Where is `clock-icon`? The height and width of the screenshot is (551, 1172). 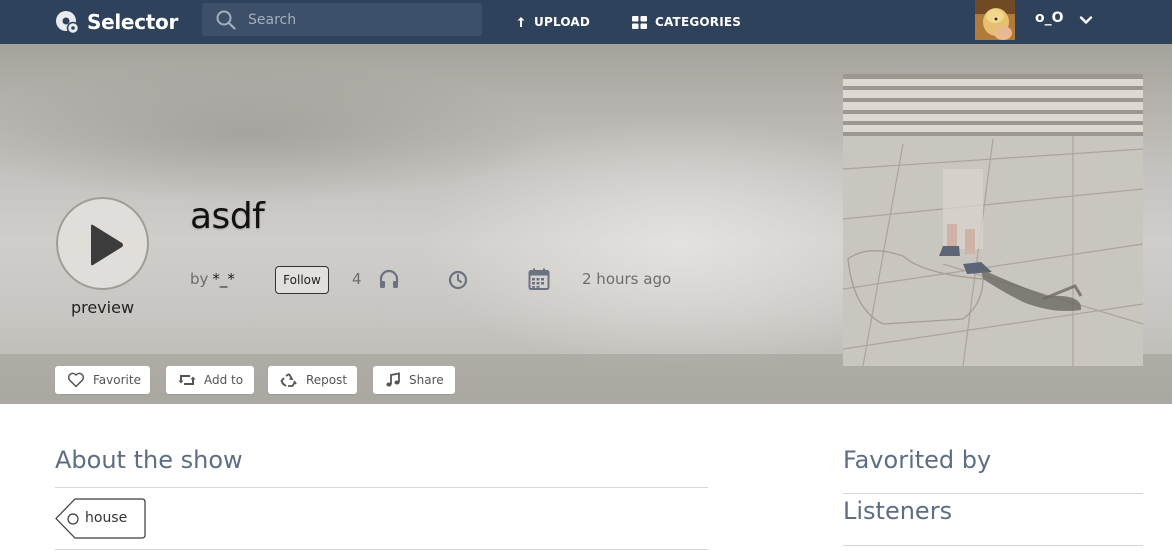
clock-icon is located at coordinates (458, 280).